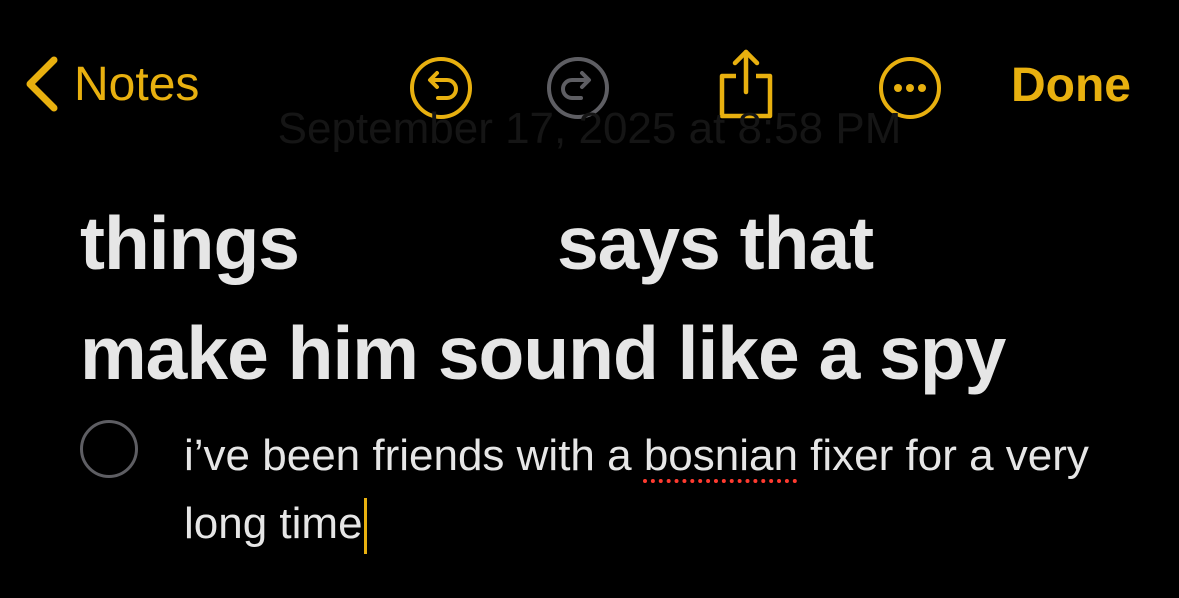 This screenshot has width=1179, height=598. What do you see at coordinates (715, 243) in the screenshot?
I see `title-says-that: says that` at bounding box center [715, 243].